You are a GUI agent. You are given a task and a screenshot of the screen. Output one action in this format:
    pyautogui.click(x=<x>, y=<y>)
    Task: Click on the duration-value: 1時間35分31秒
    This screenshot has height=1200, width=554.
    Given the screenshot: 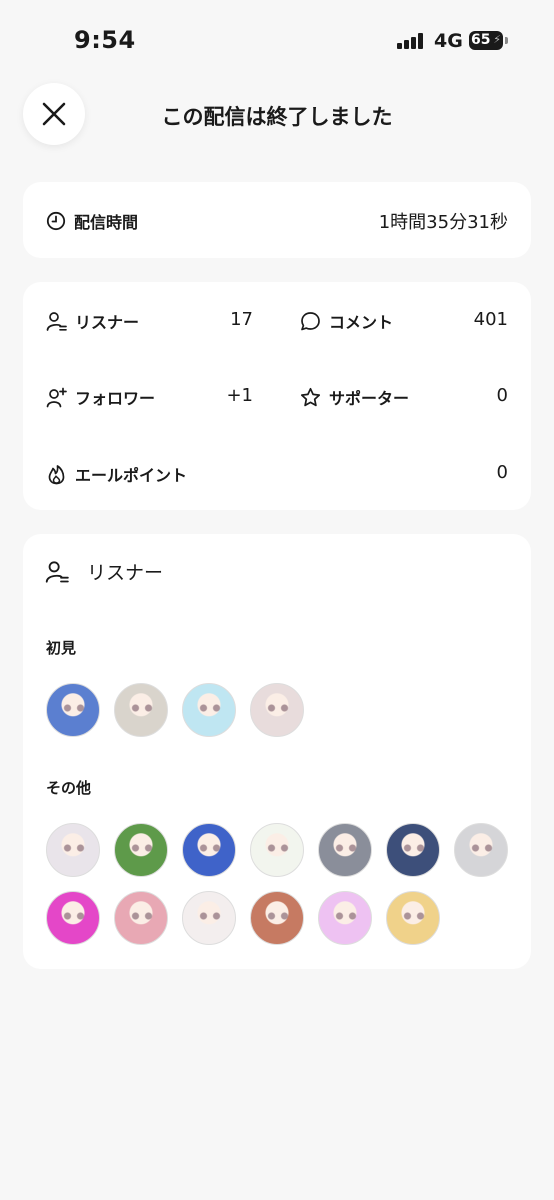 What is the action you would take?
    pyautogui.click(x=443, y=222)
    